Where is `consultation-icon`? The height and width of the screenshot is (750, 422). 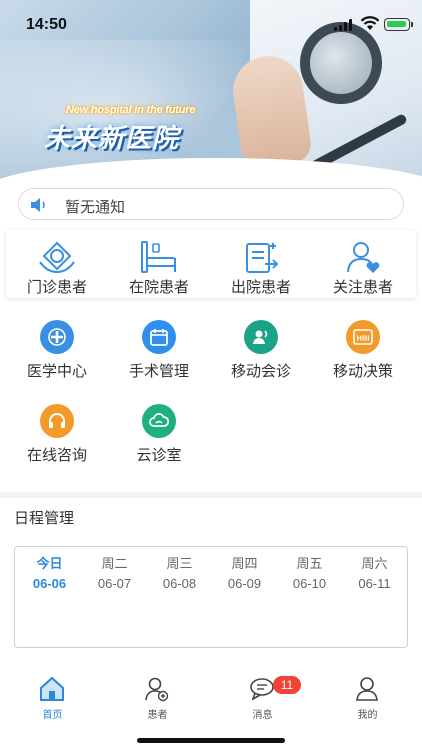 consultation-icon is located at coordinates (261, 337).